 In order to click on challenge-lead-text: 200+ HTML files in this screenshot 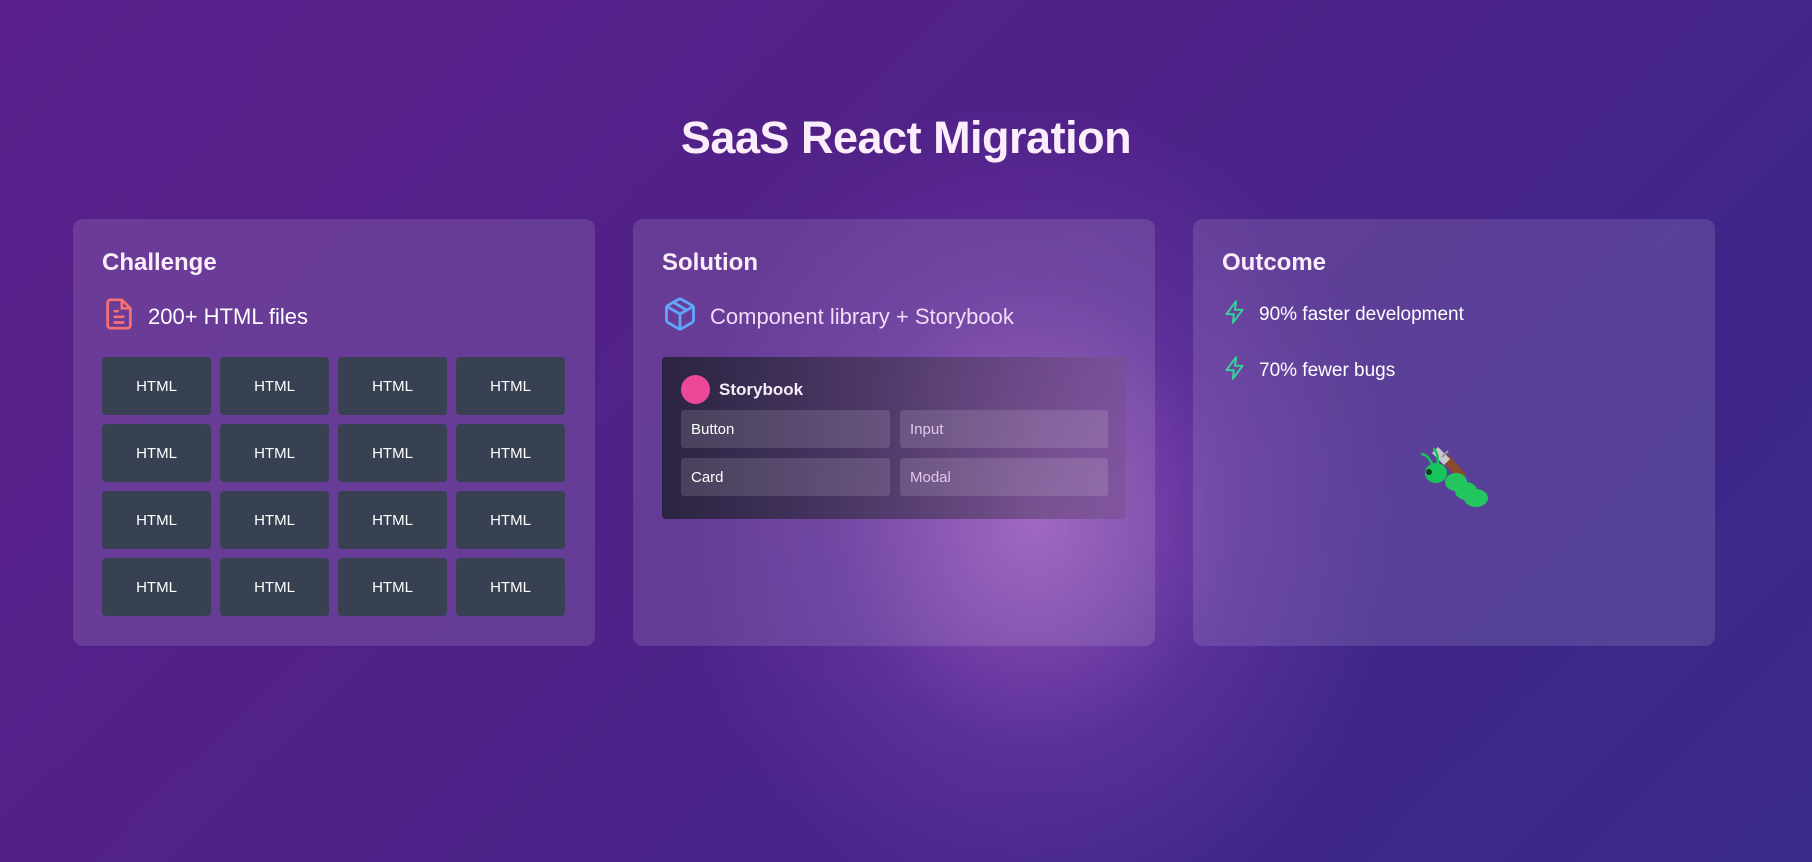, I will do `click(228, 316)`.